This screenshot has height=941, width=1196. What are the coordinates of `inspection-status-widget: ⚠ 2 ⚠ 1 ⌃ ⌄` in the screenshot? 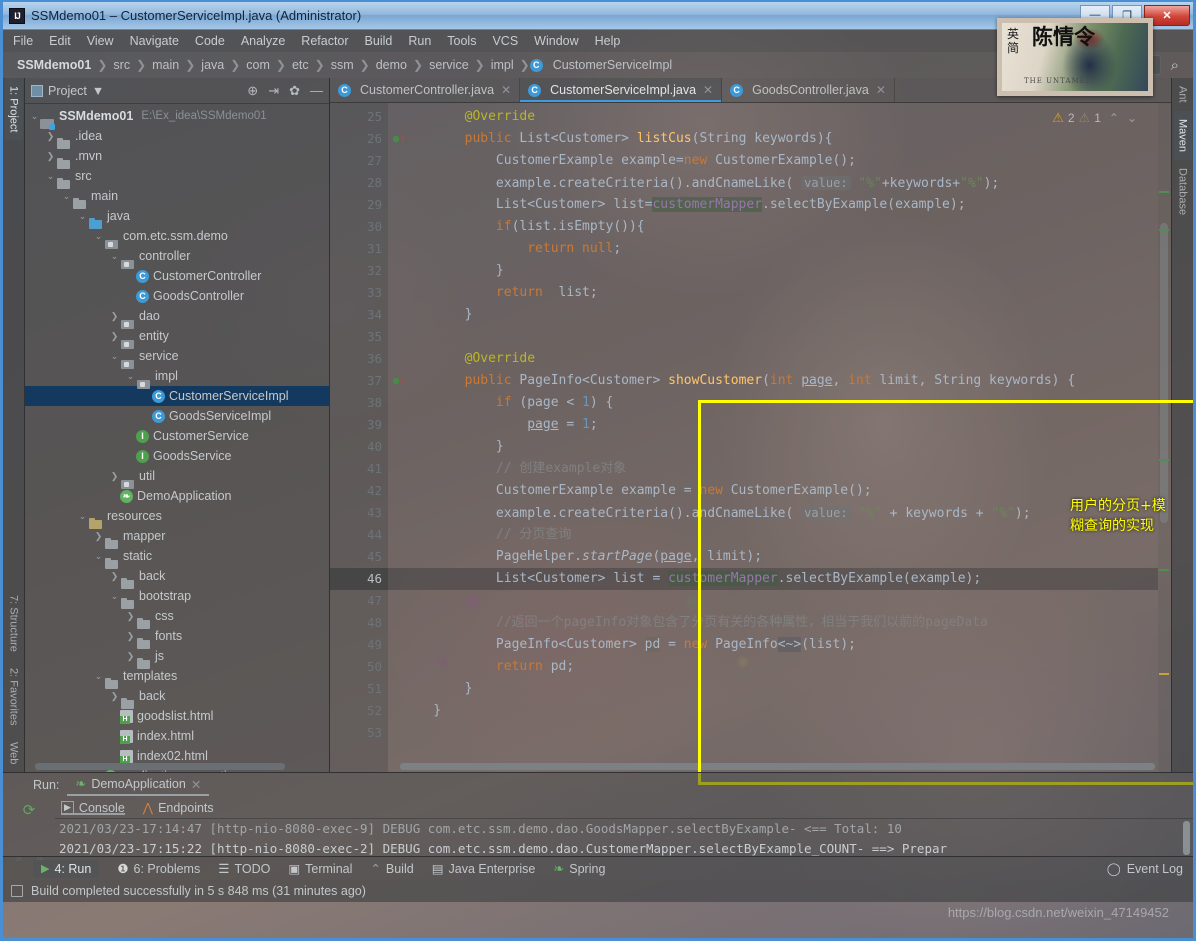 It's located at (1094, 118).